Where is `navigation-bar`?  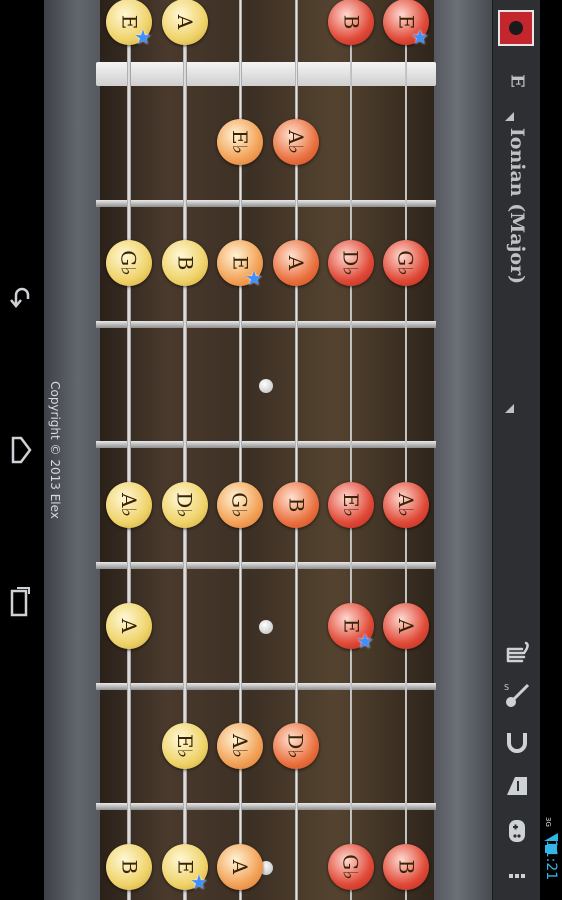
navigation-bar is located at coordinates (22, 450).